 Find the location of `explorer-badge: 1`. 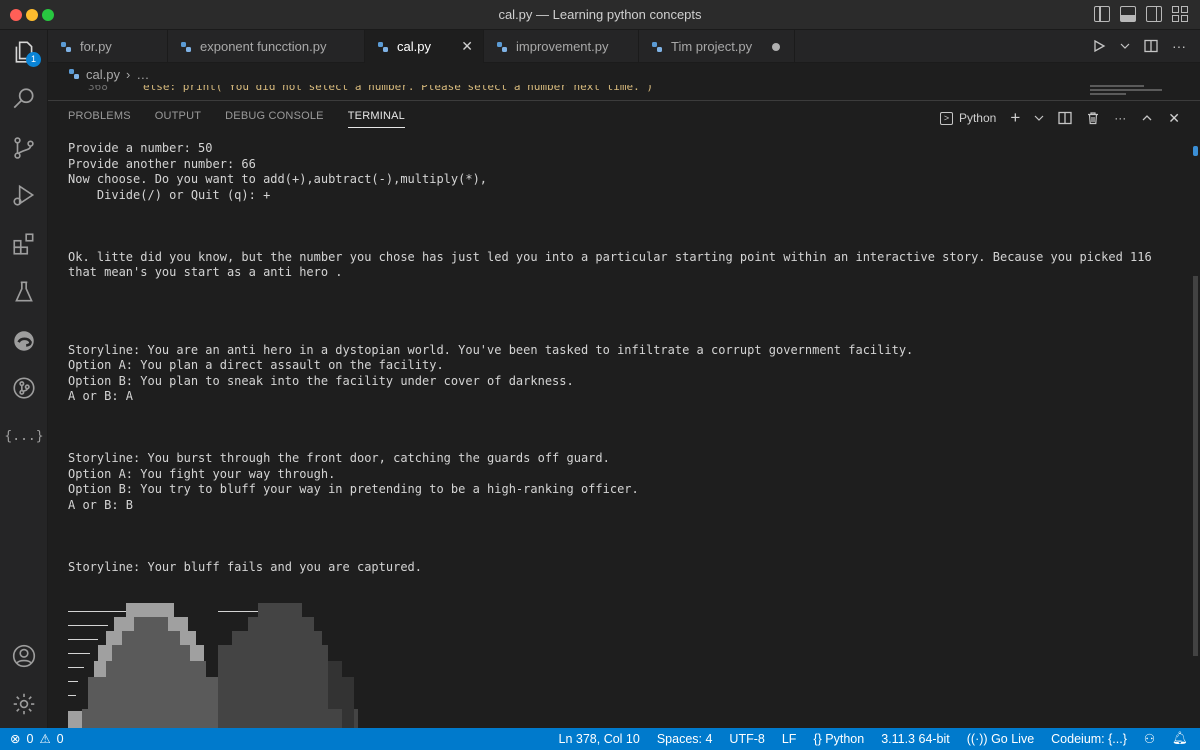

explorer-badge: 1 is located at coordinates (33, 59).